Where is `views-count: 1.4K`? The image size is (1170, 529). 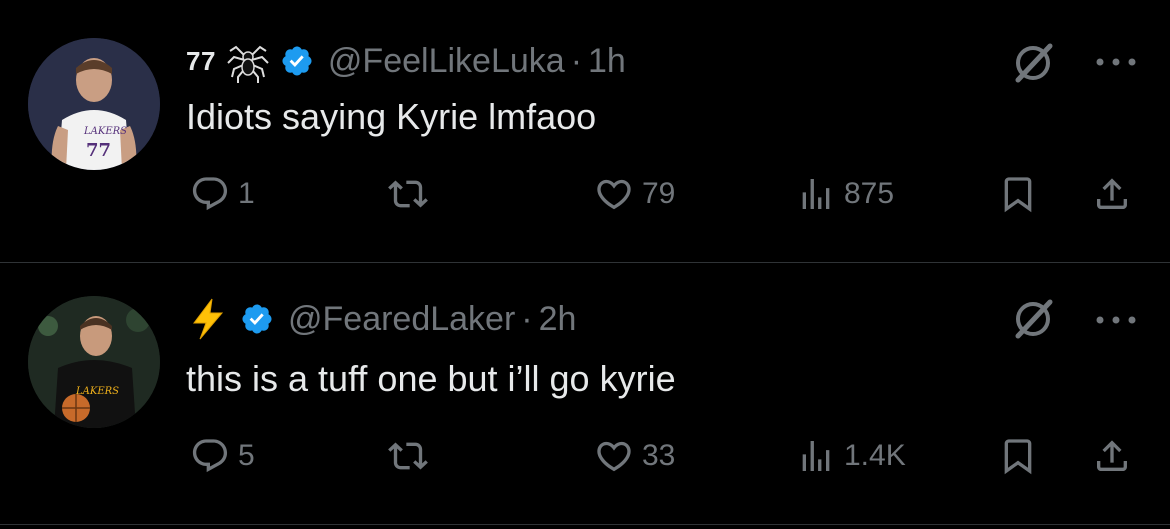
views-count: 1.4K is located at coordinates (875, 455).